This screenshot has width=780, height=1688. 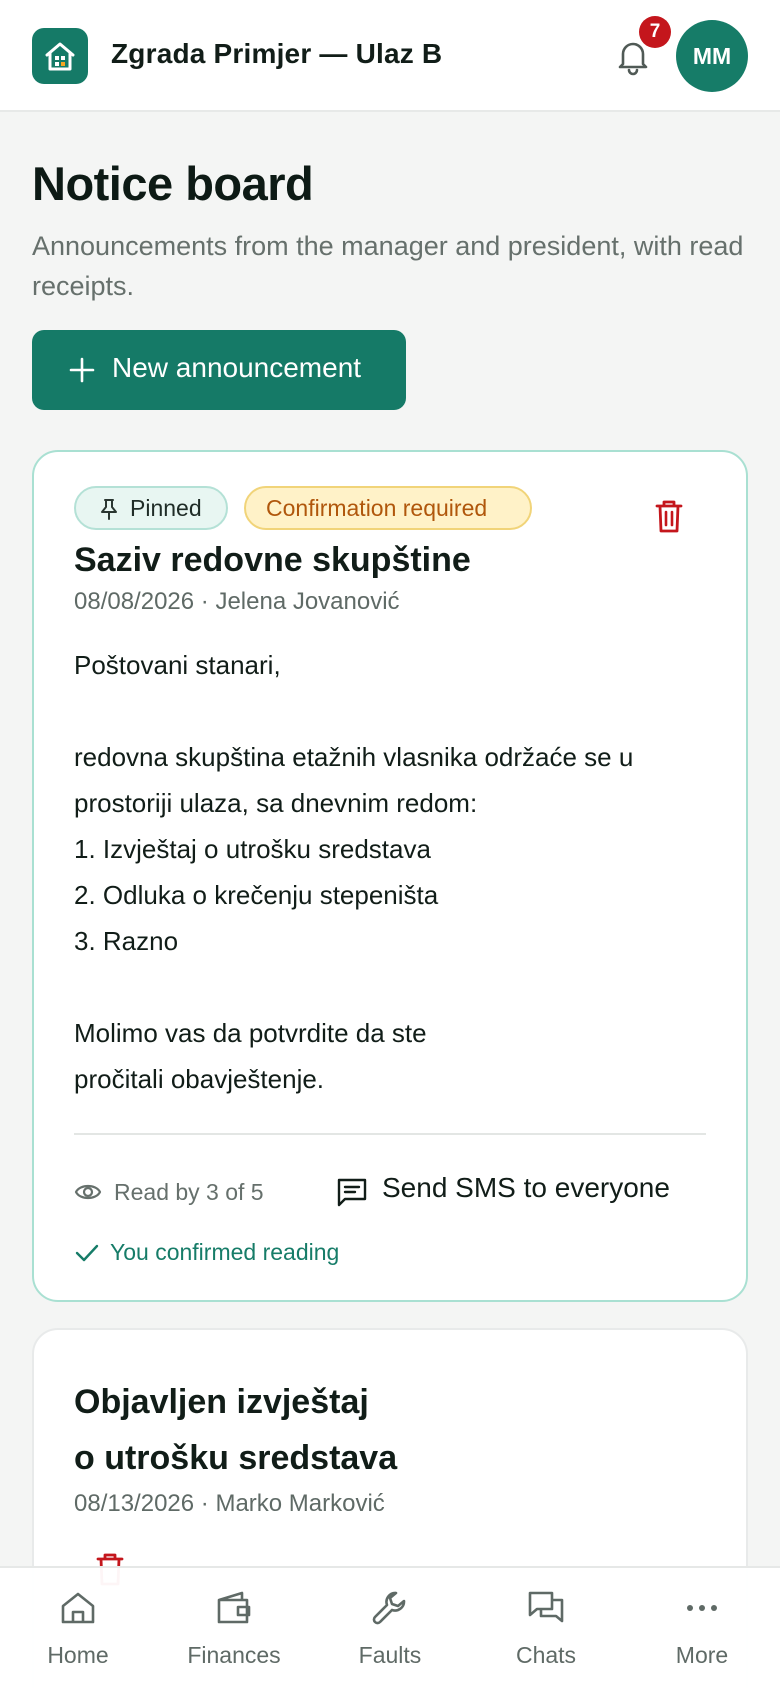 I want to click on app-title: Zgrada Primjer — Ulaz B, so click(x=277, y=53).